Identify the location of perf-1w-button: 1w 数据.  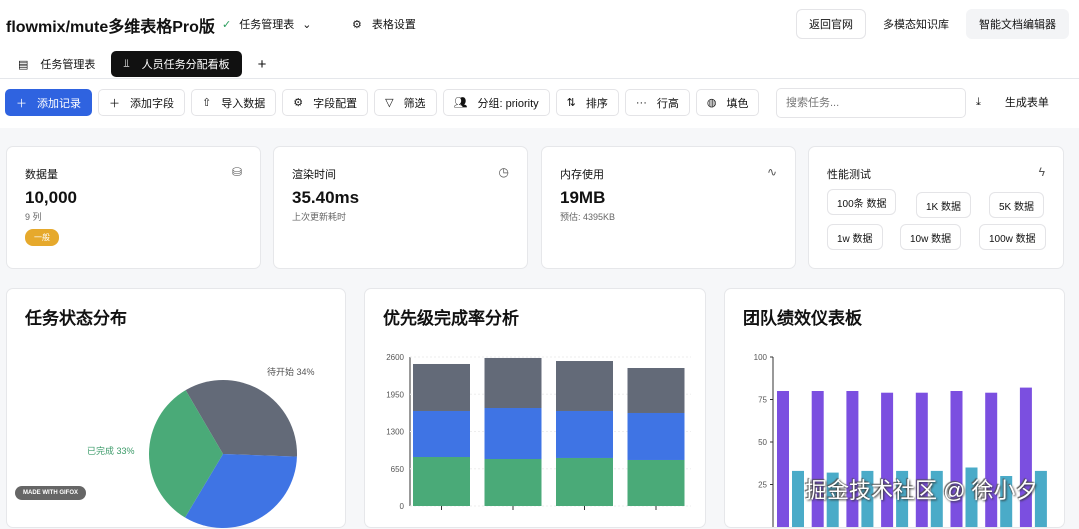
(855, 237).